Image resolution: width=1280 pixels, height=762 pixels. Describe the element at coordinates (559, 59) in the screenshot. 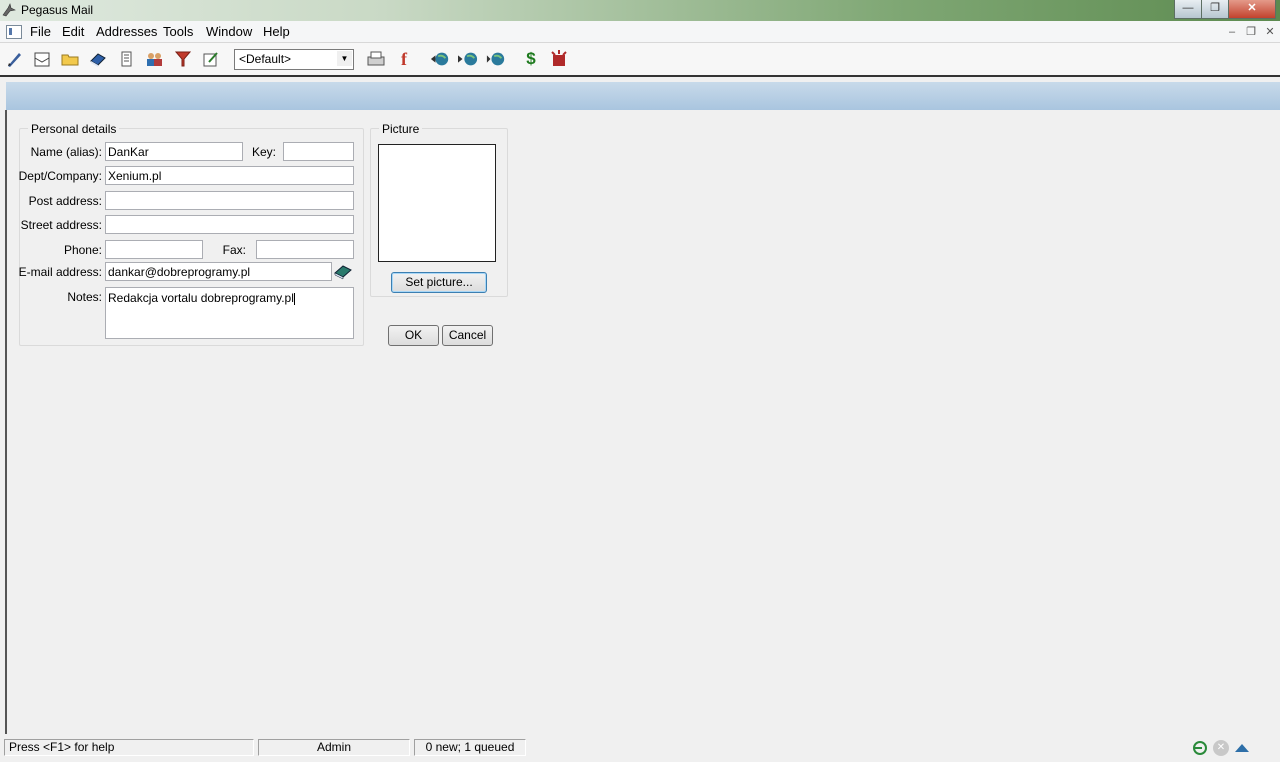

I see `alarm-icon` at that location.